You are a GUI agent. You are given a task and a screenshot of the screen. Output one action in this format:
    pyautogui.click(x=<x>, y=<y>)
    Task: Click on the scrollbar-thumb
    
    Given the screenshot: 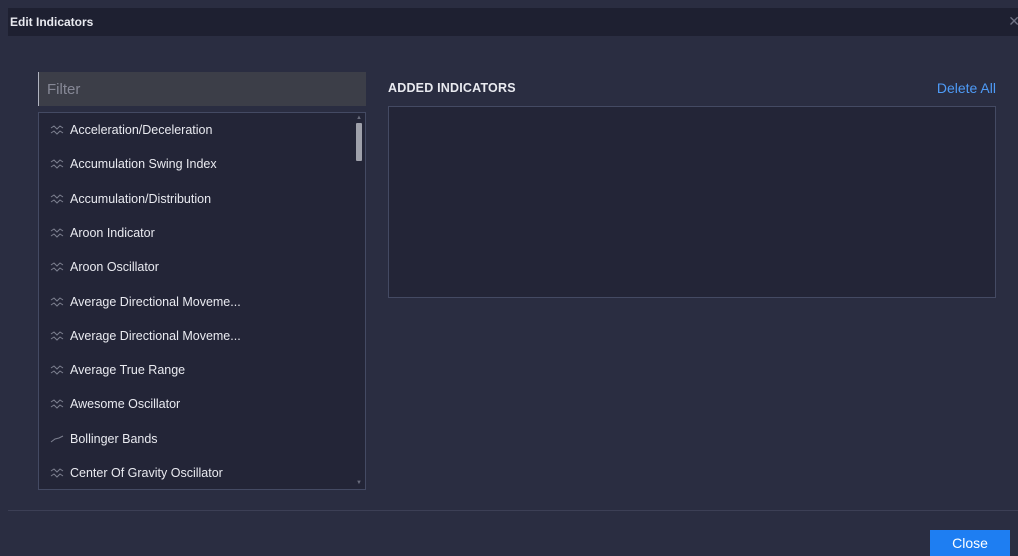 What is the action you would take?
    pyautogui.click(x=359, y=142)
    